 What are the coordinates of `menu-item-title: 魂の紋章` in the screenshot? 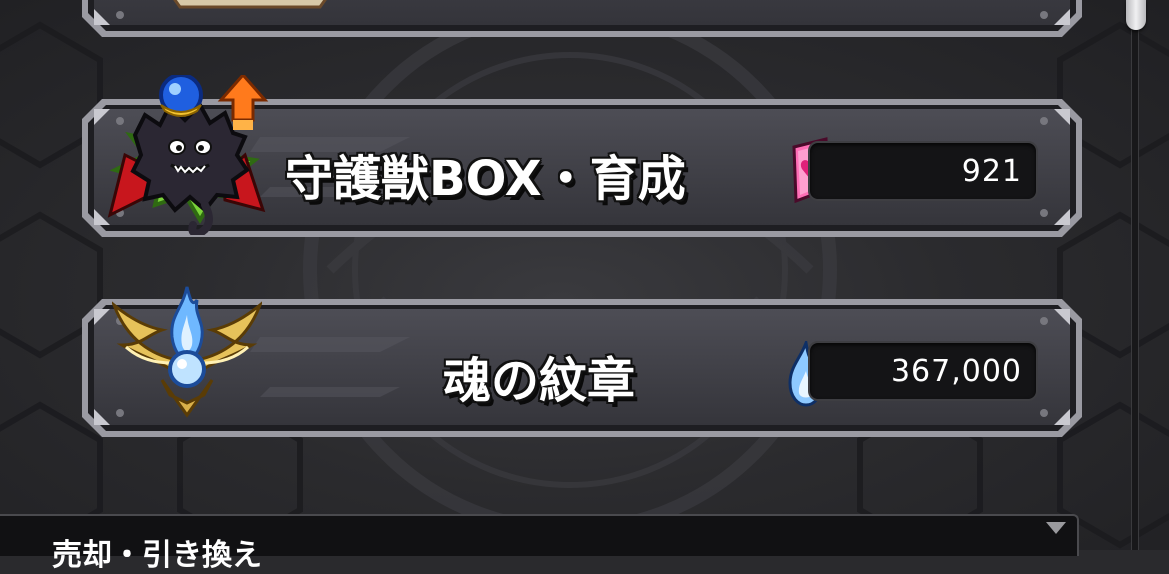 It's located at (539, 381).